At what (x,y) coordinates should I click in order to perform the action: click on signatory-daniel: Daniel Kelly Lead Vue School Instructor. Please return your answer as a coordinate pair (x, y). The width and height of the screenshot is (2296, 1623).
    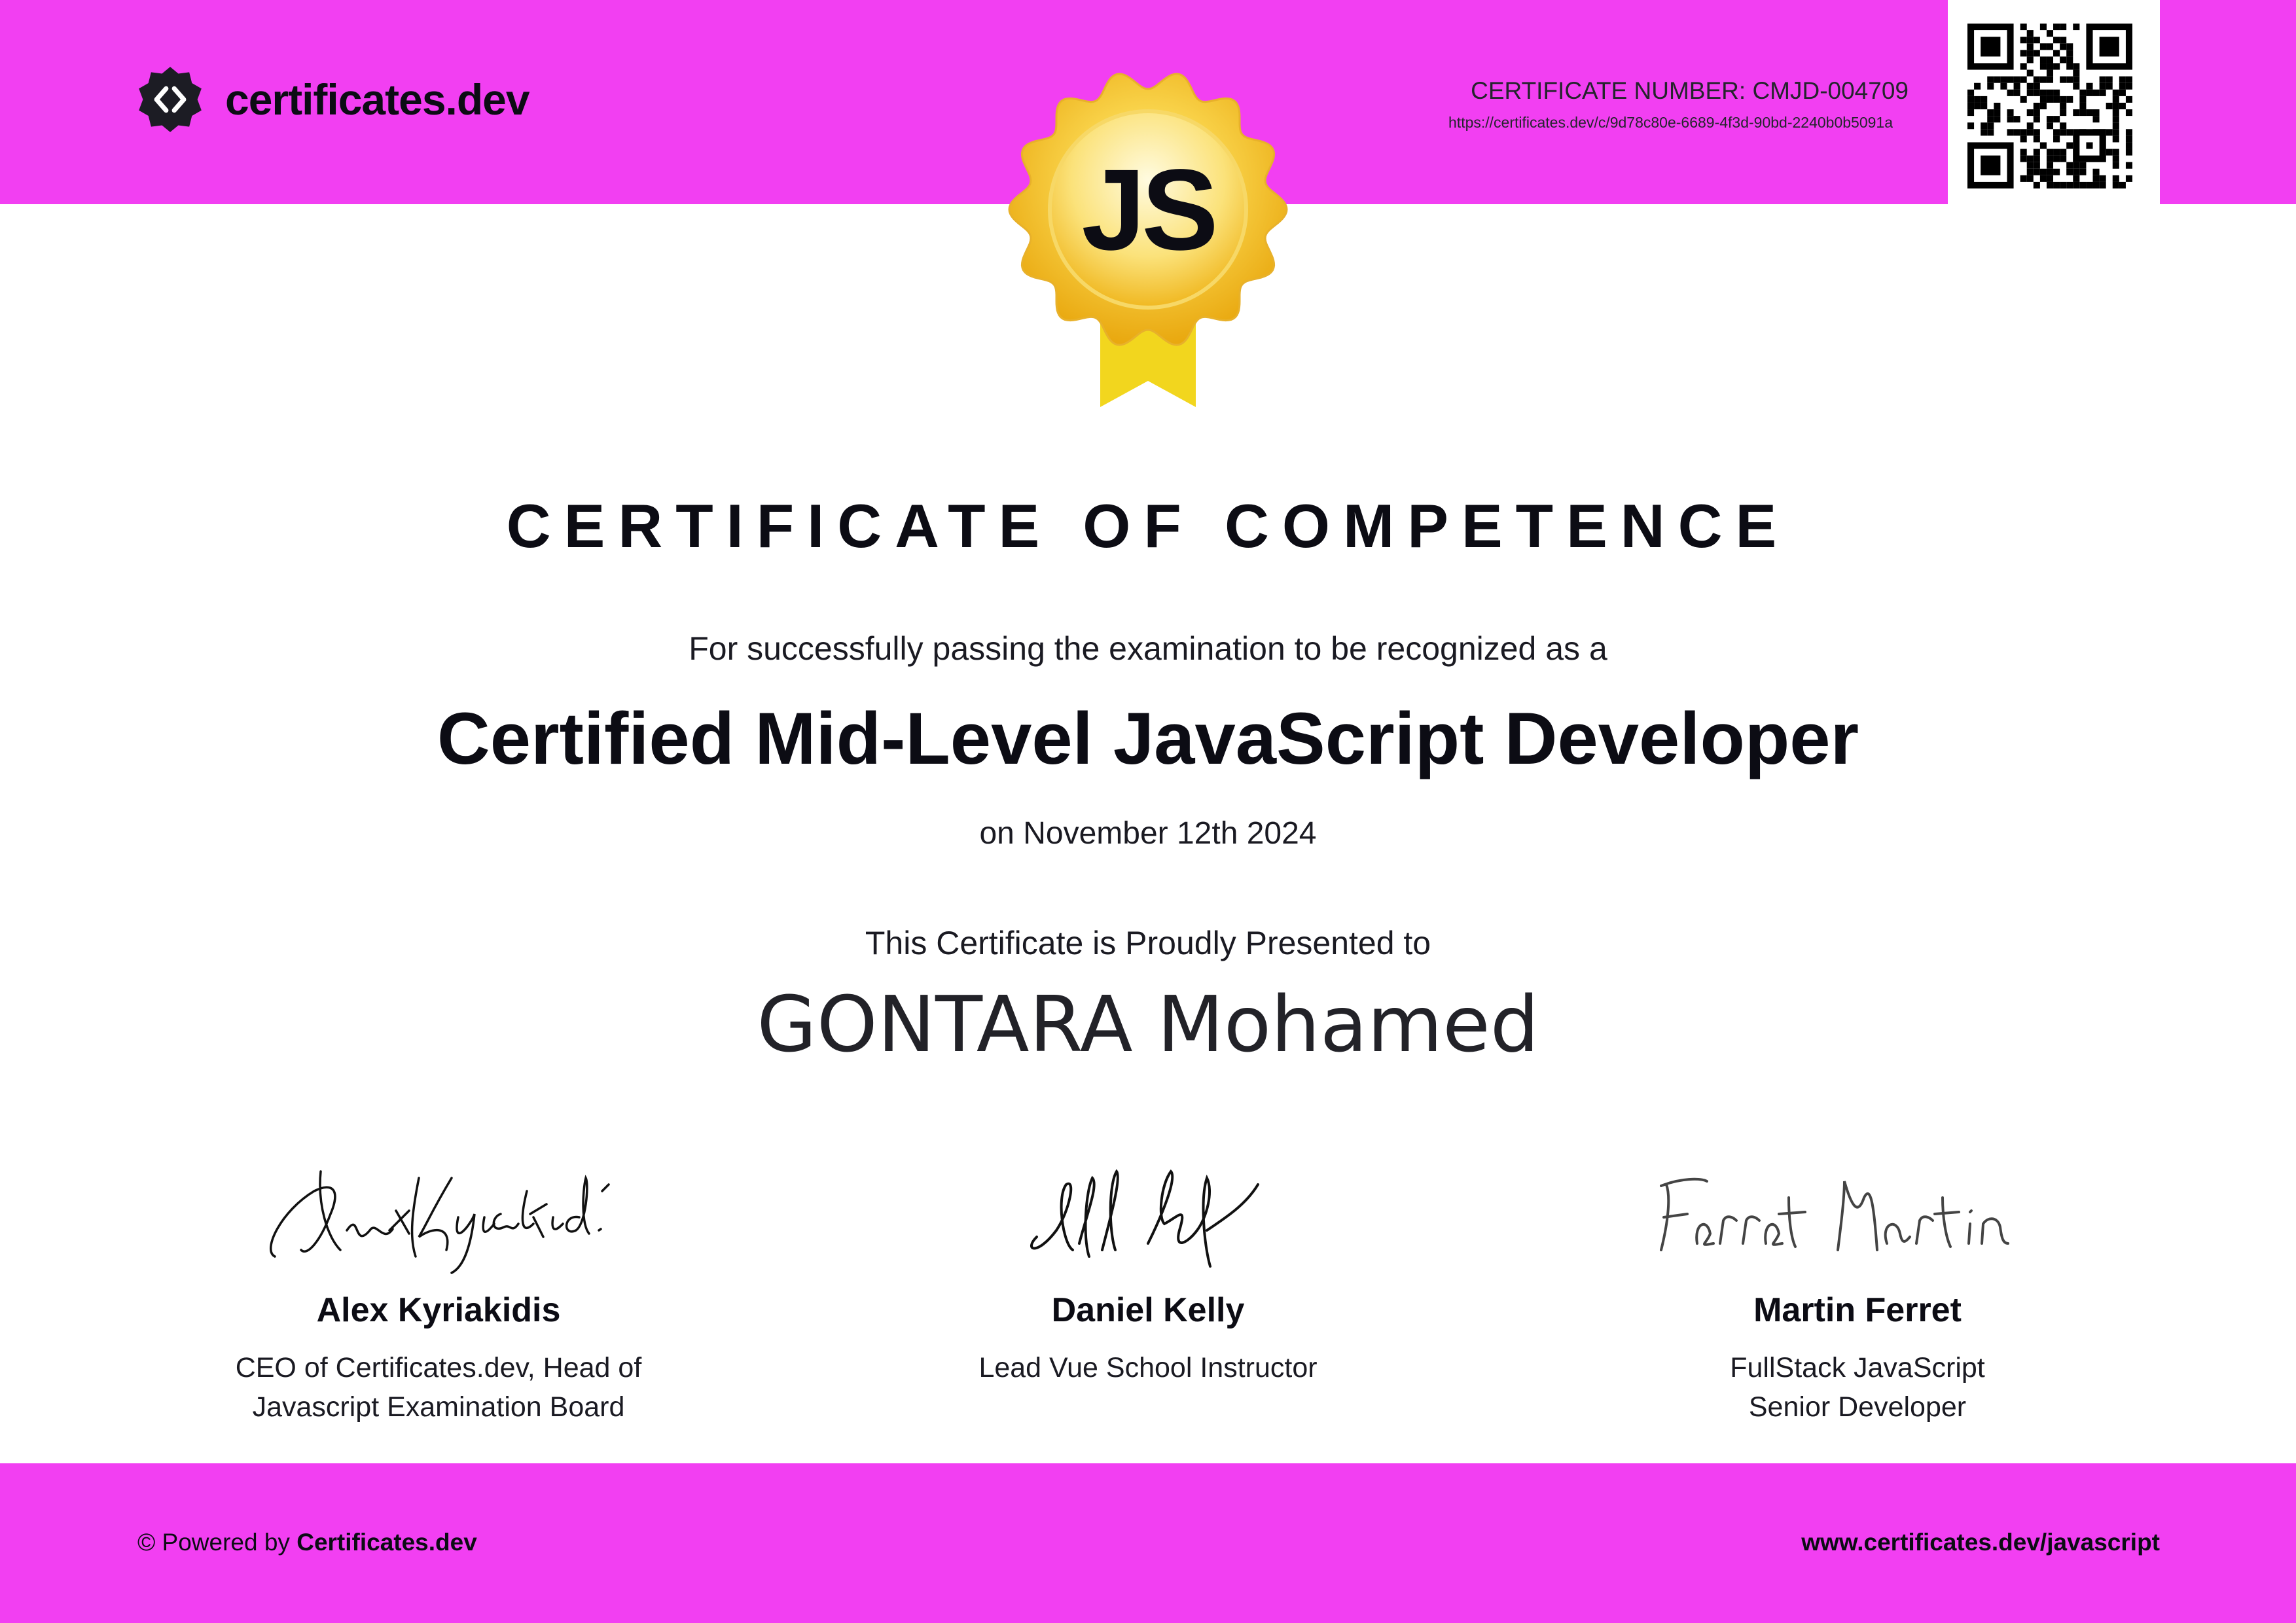
    Looking at the image, I should click on (1148, 1269).